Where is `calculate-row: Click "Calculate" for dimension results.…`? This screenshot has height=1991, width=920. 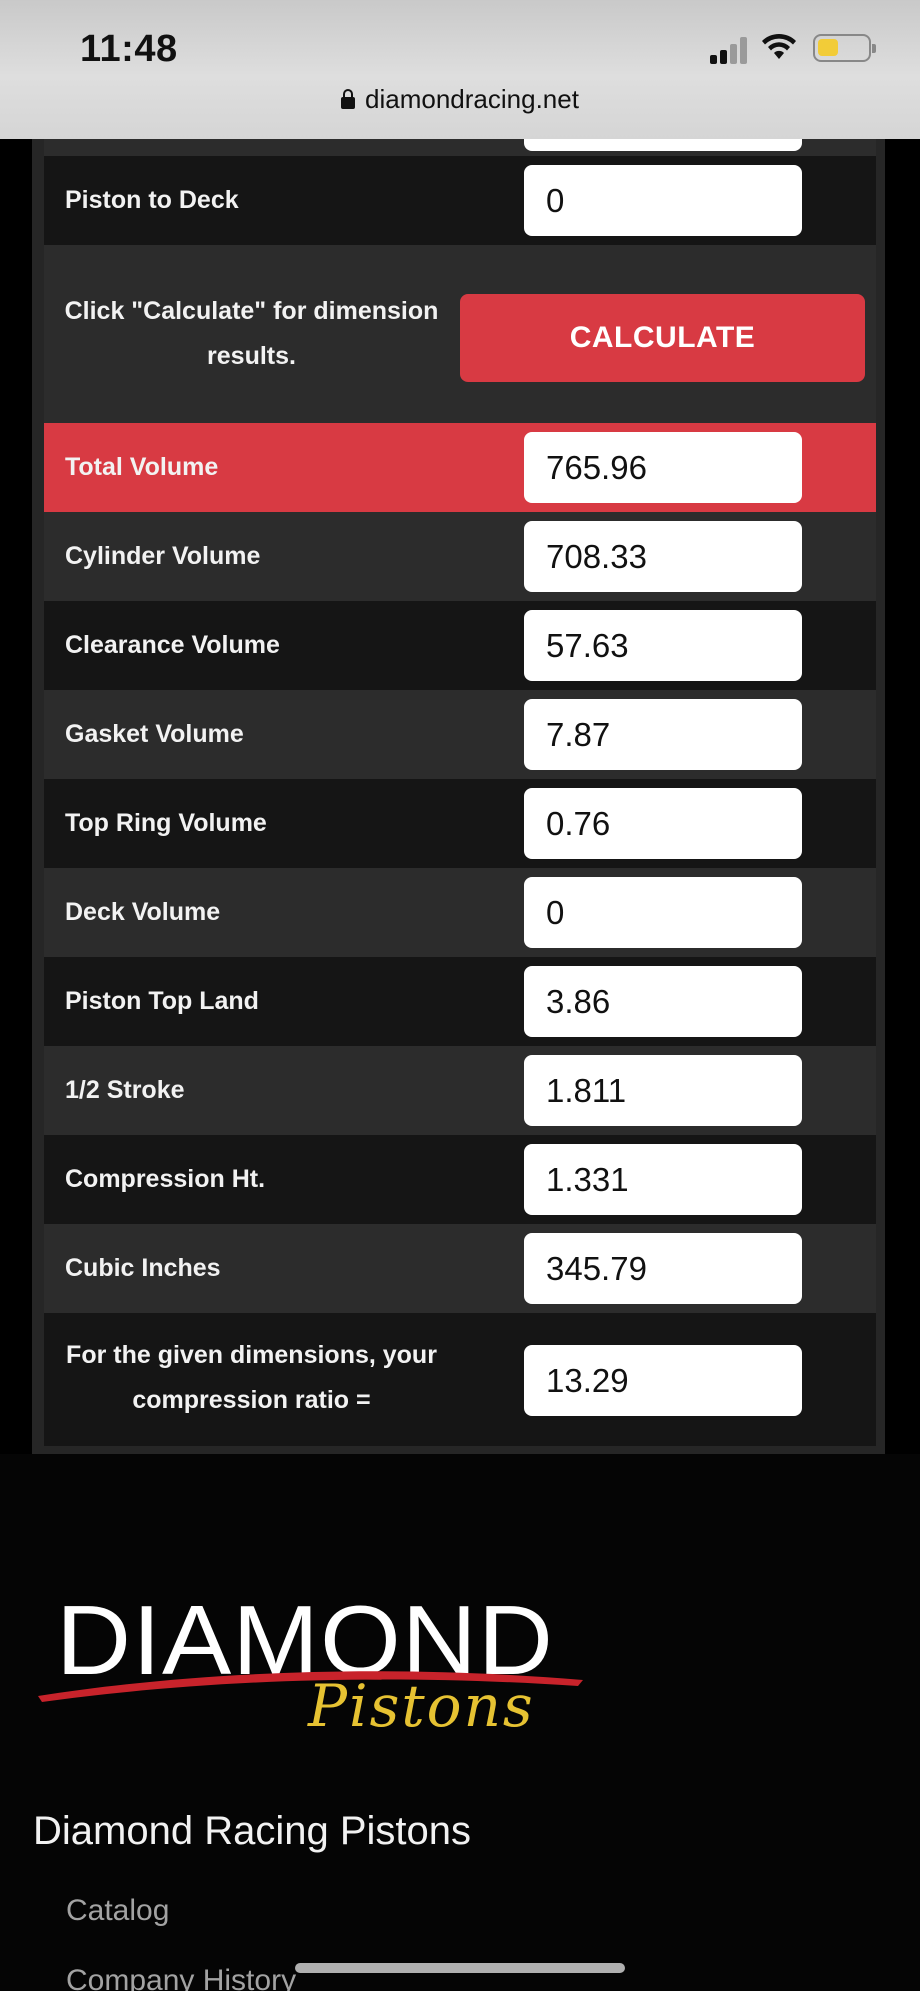
calculate-row: Click "Calculate" for dimension results.… is located at coordinates (460, 334).